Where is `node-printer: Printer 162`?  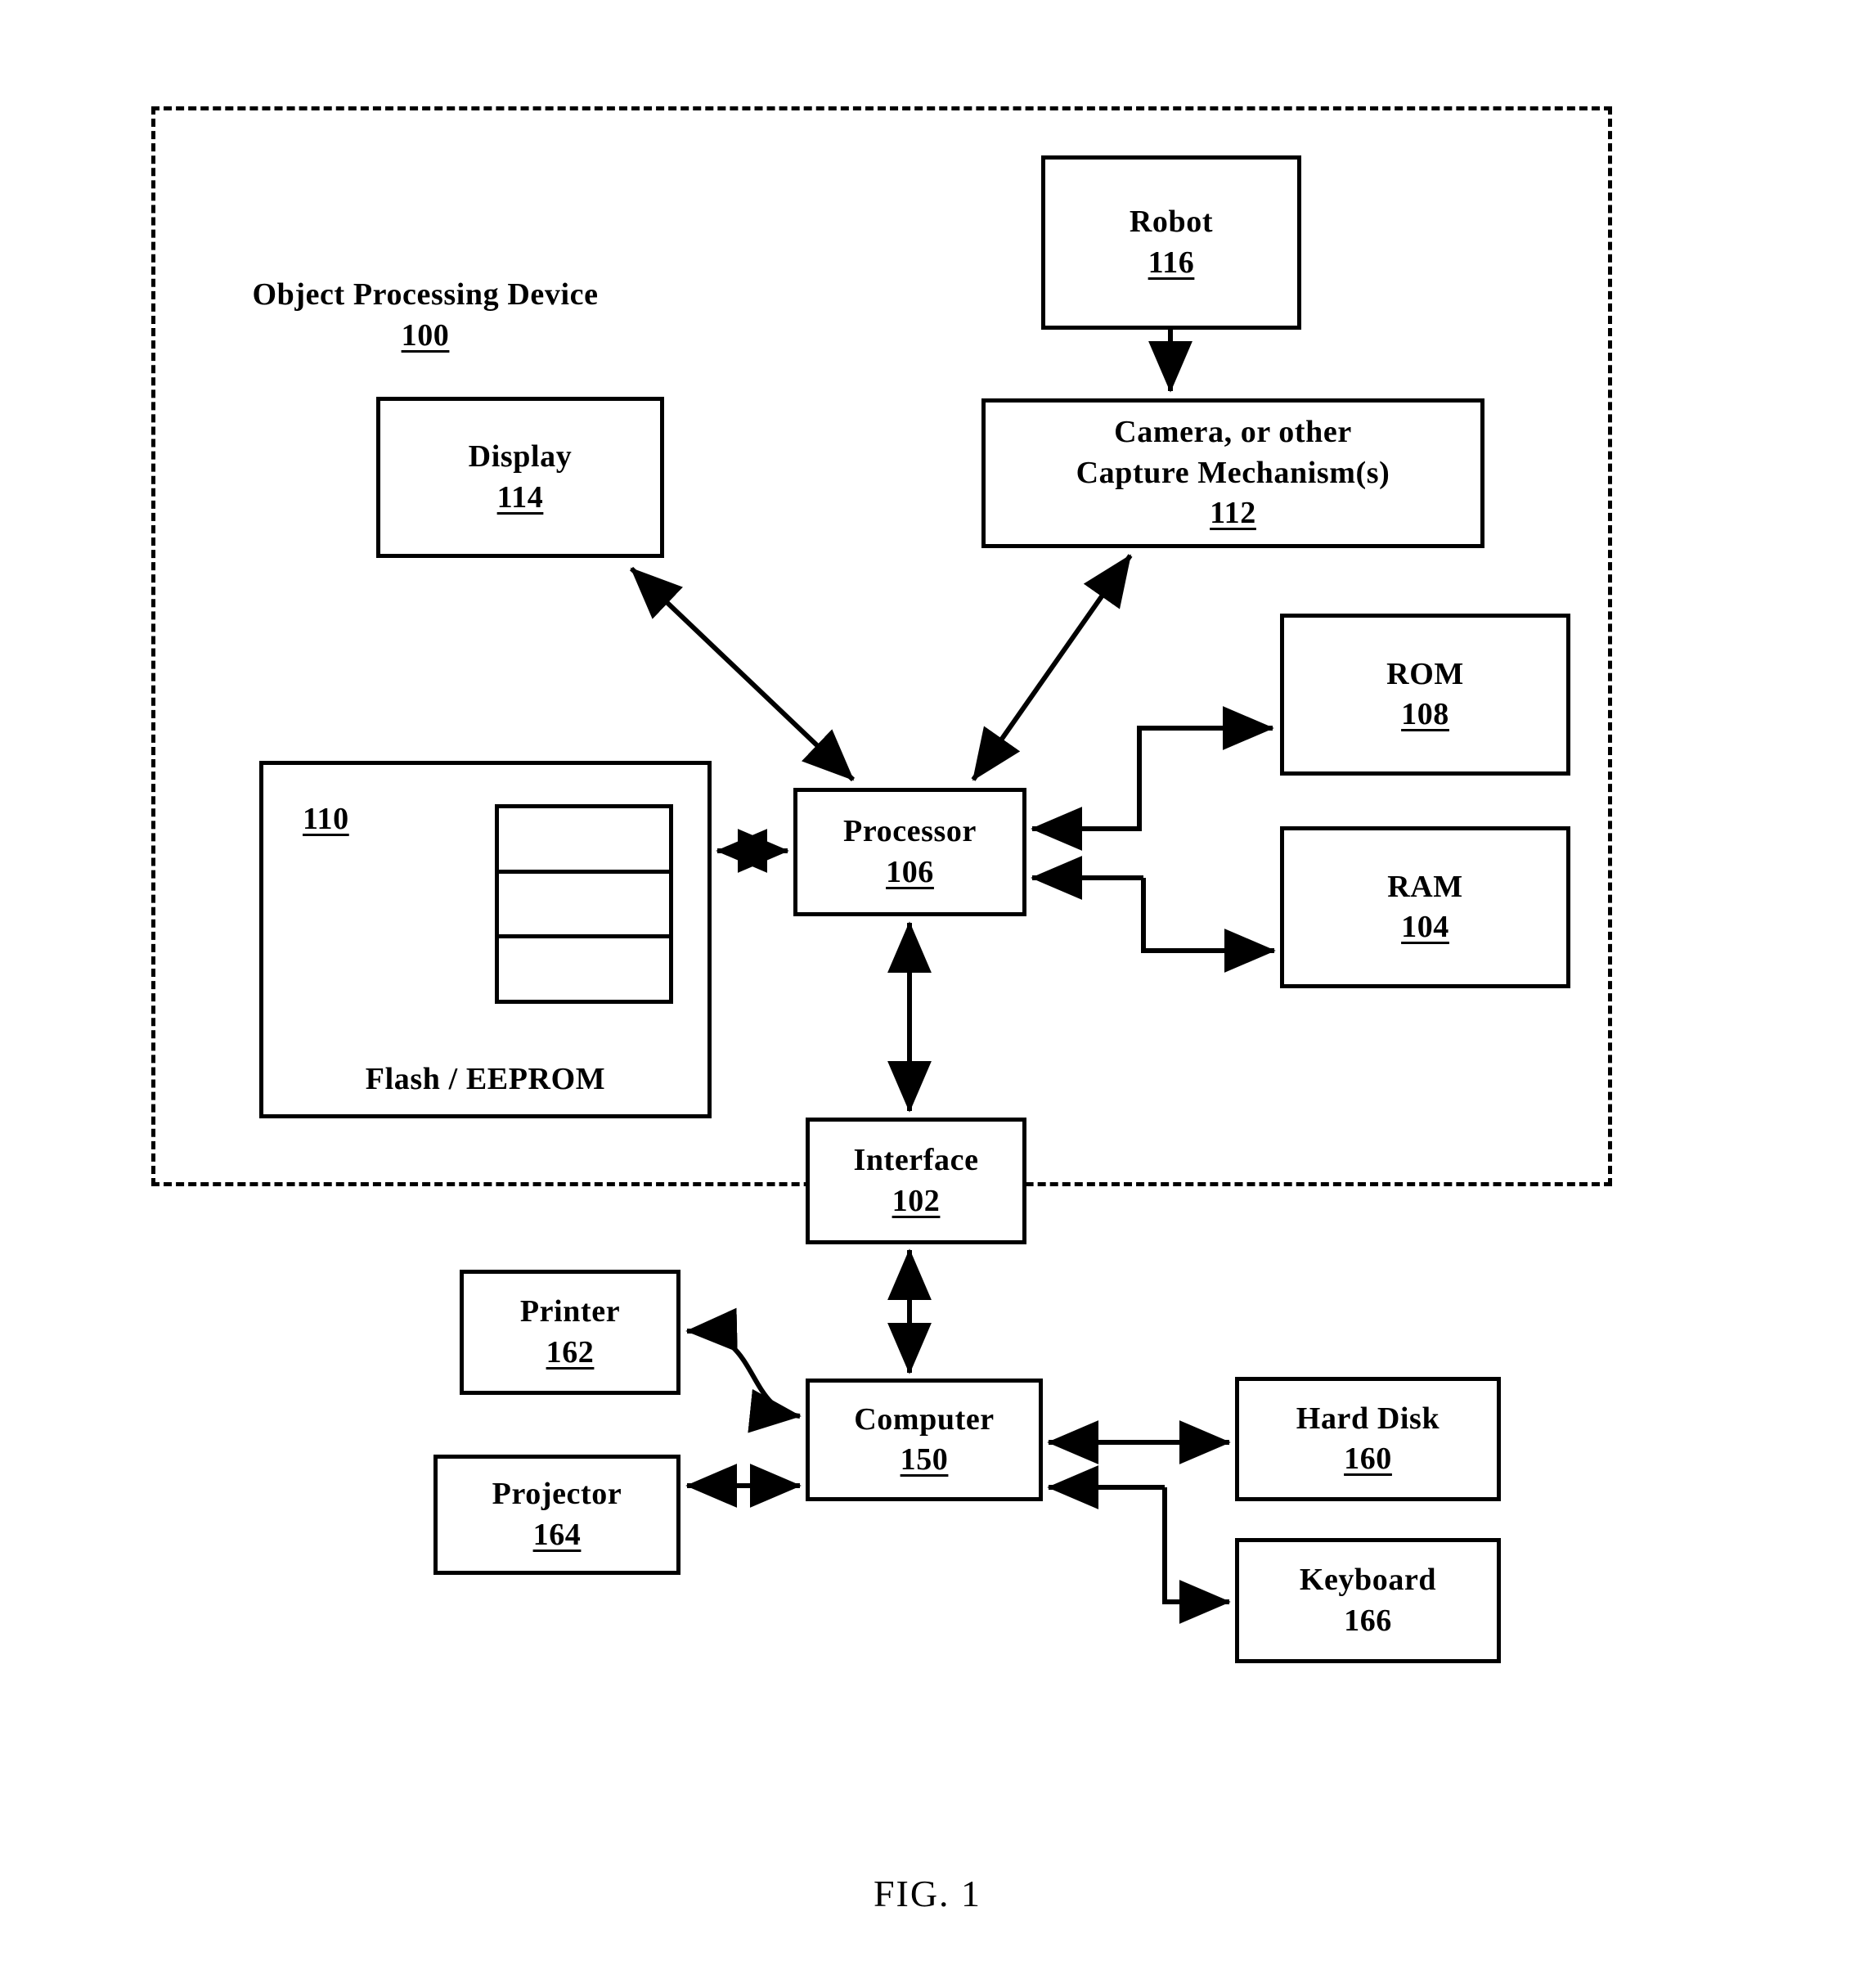 node-printer: Printer 162 is located at coordinates (570, 1332).